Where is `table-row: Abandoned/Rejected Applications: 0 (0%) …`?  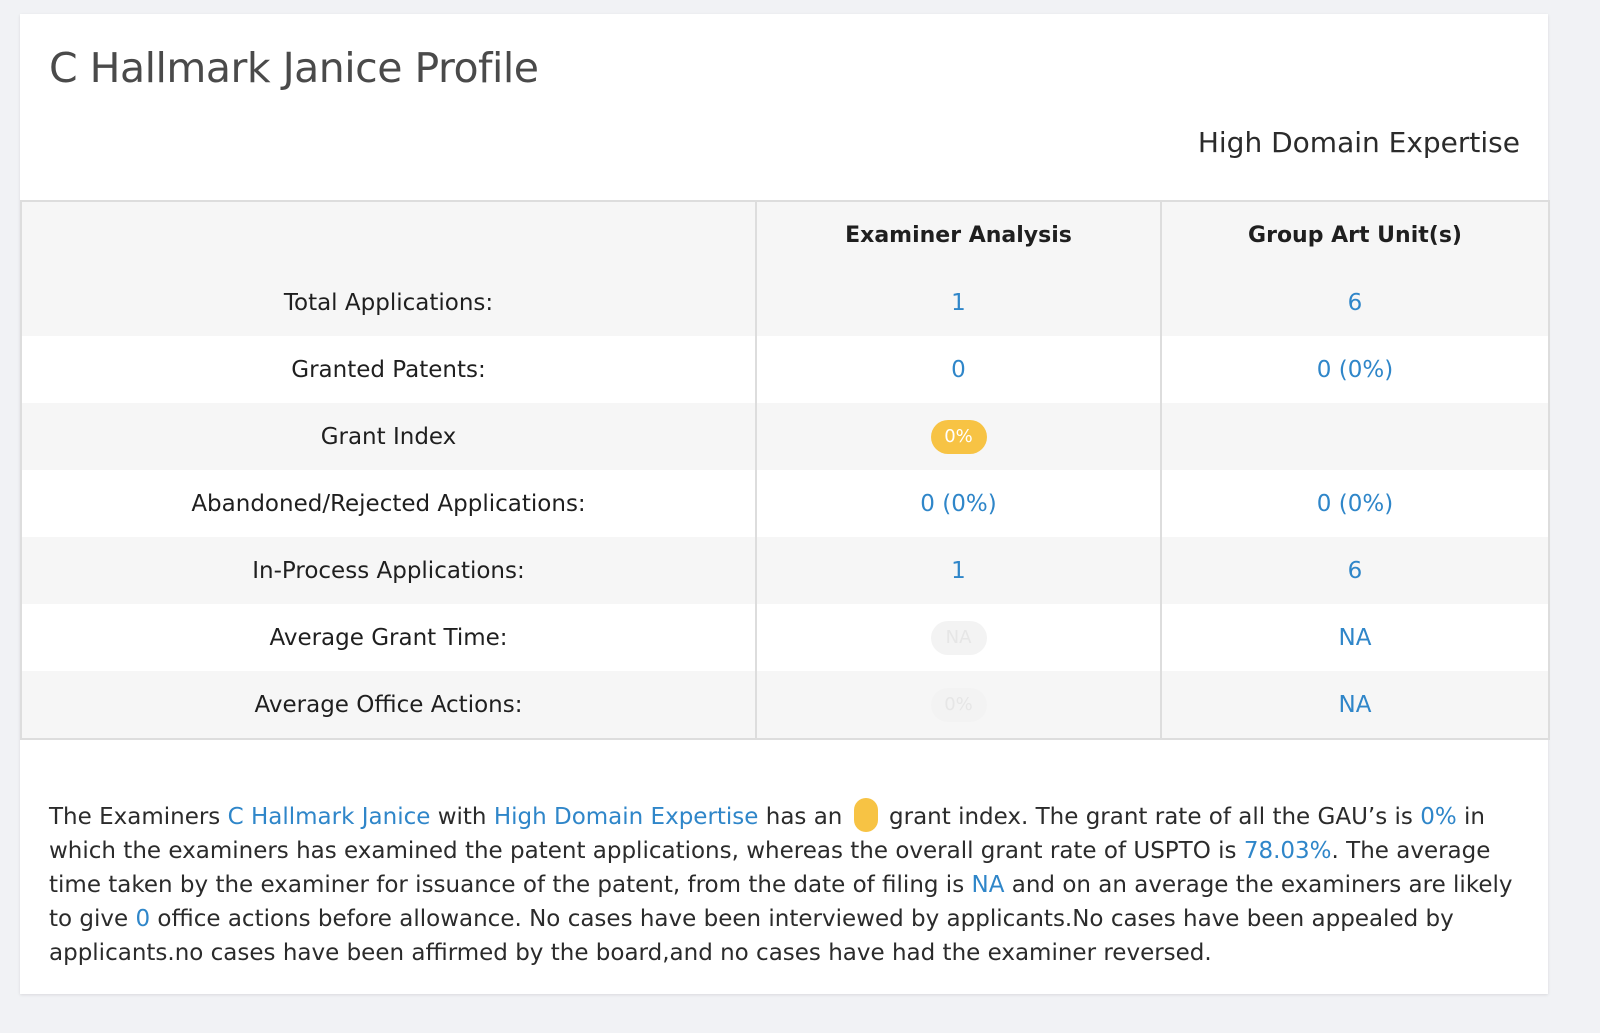 table-row: Abandoned/Rejected Applications: 0 (0%) … is located at coordinates (785, 503).